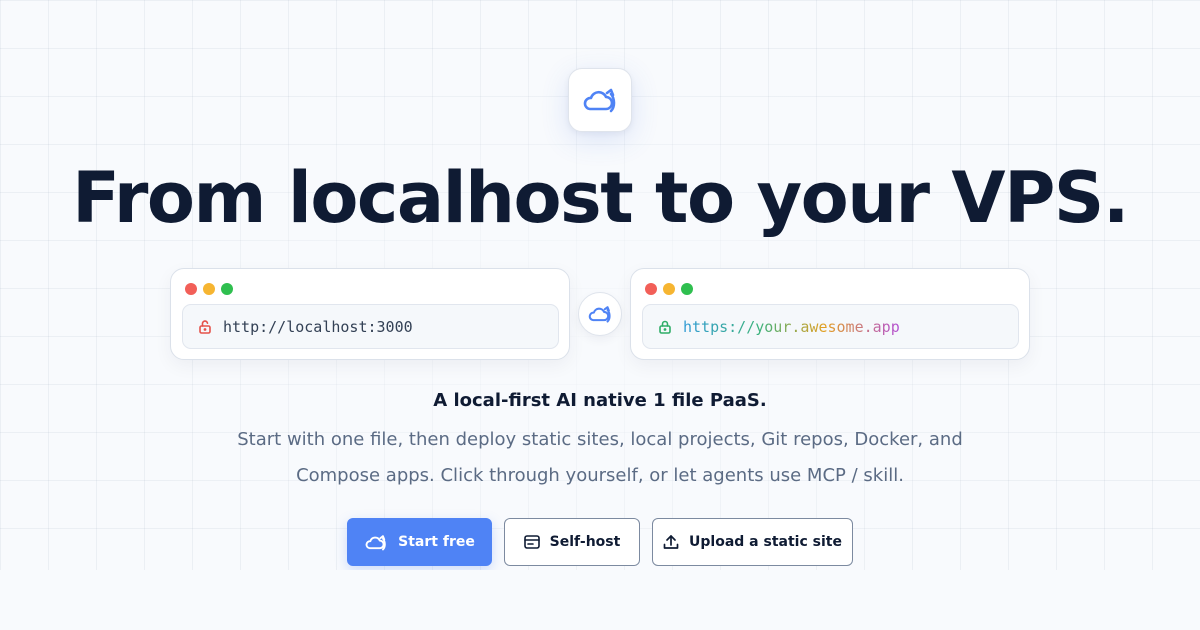  Describe the element at coordinates (585, 542) in the screenshot. I see `self-host-label: Self-host` at that location.